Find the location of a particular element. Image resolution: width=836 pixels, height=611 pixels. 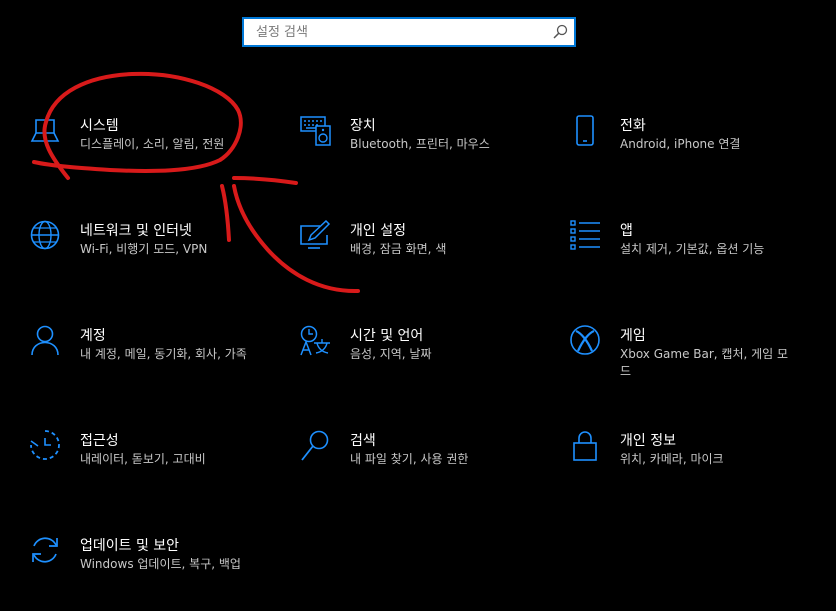

tile-title: 전화 is located at coordinates (633, 126).